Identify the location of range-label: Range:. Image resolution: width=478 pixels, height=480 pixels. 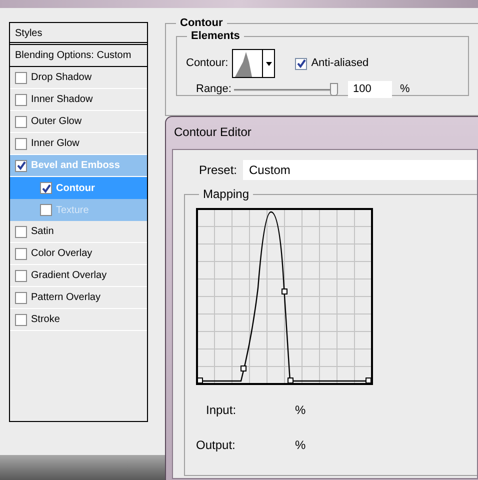
(214, 90).